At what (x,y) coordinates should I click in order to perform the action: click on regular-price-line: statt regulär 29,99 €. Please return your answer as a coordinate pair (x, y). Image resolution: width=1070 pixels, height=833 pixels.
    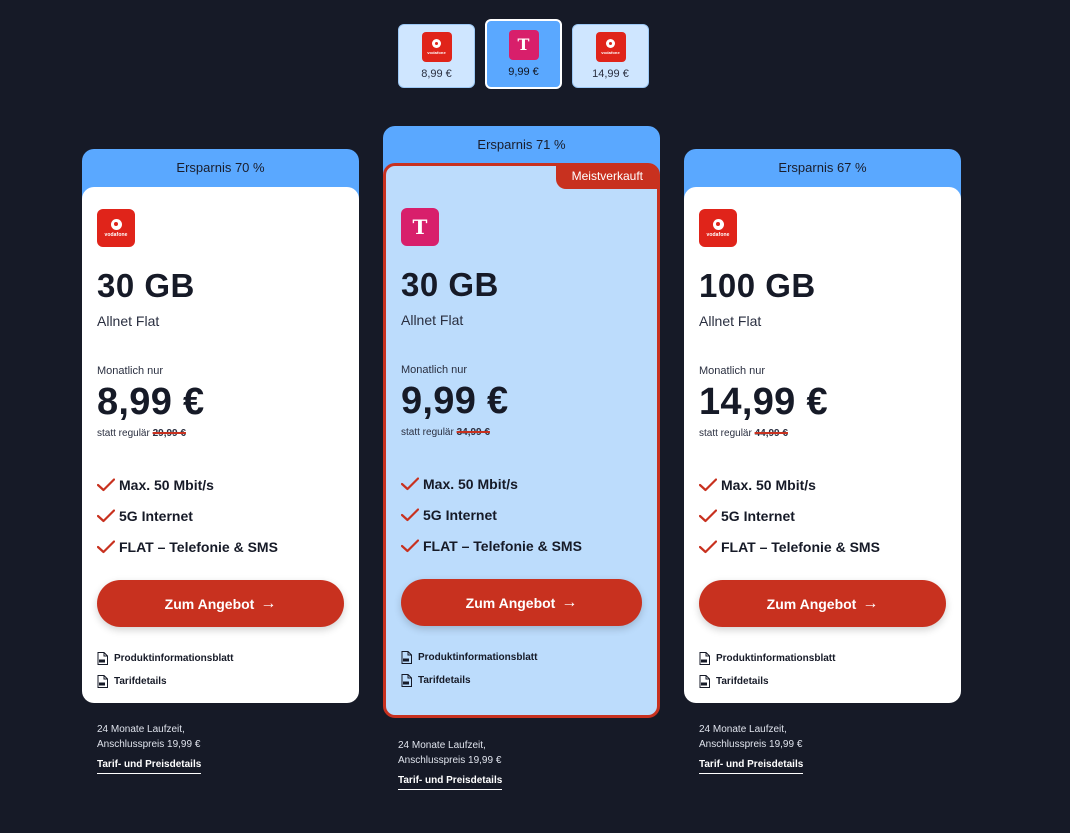
    Looking at the image, I should click on (141, 433).